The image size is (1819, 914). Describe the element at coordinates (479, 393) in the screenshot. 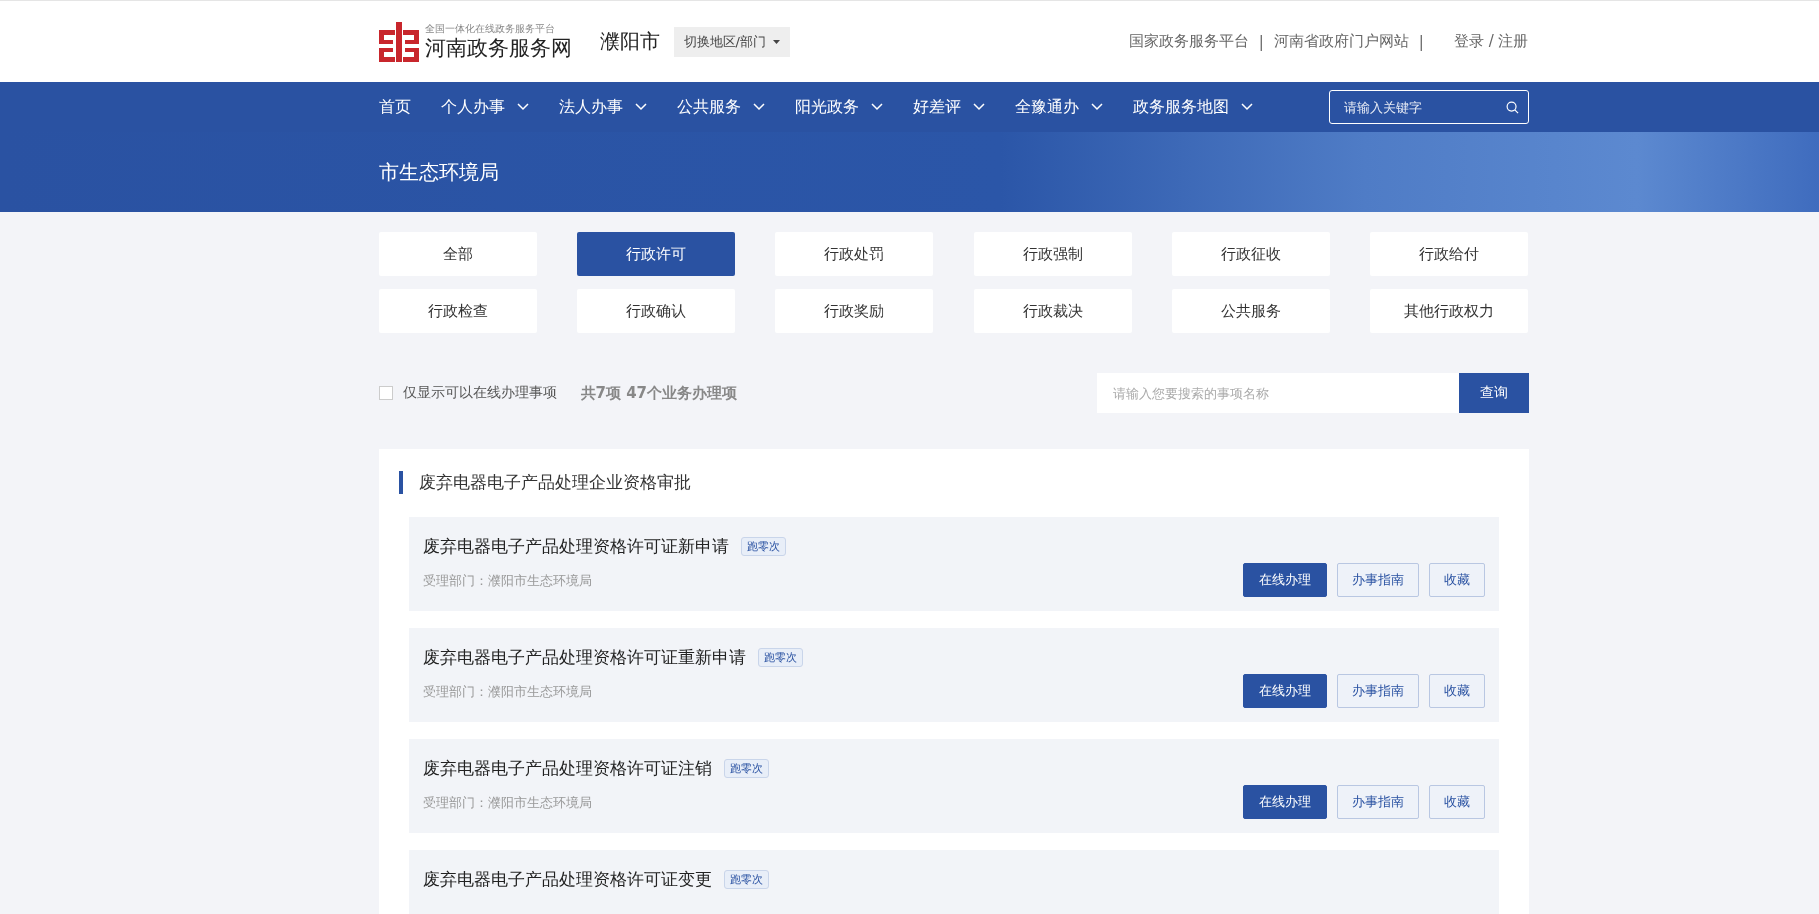

I see `online-only-label: 仅显示可以在线办理事项` at that location.